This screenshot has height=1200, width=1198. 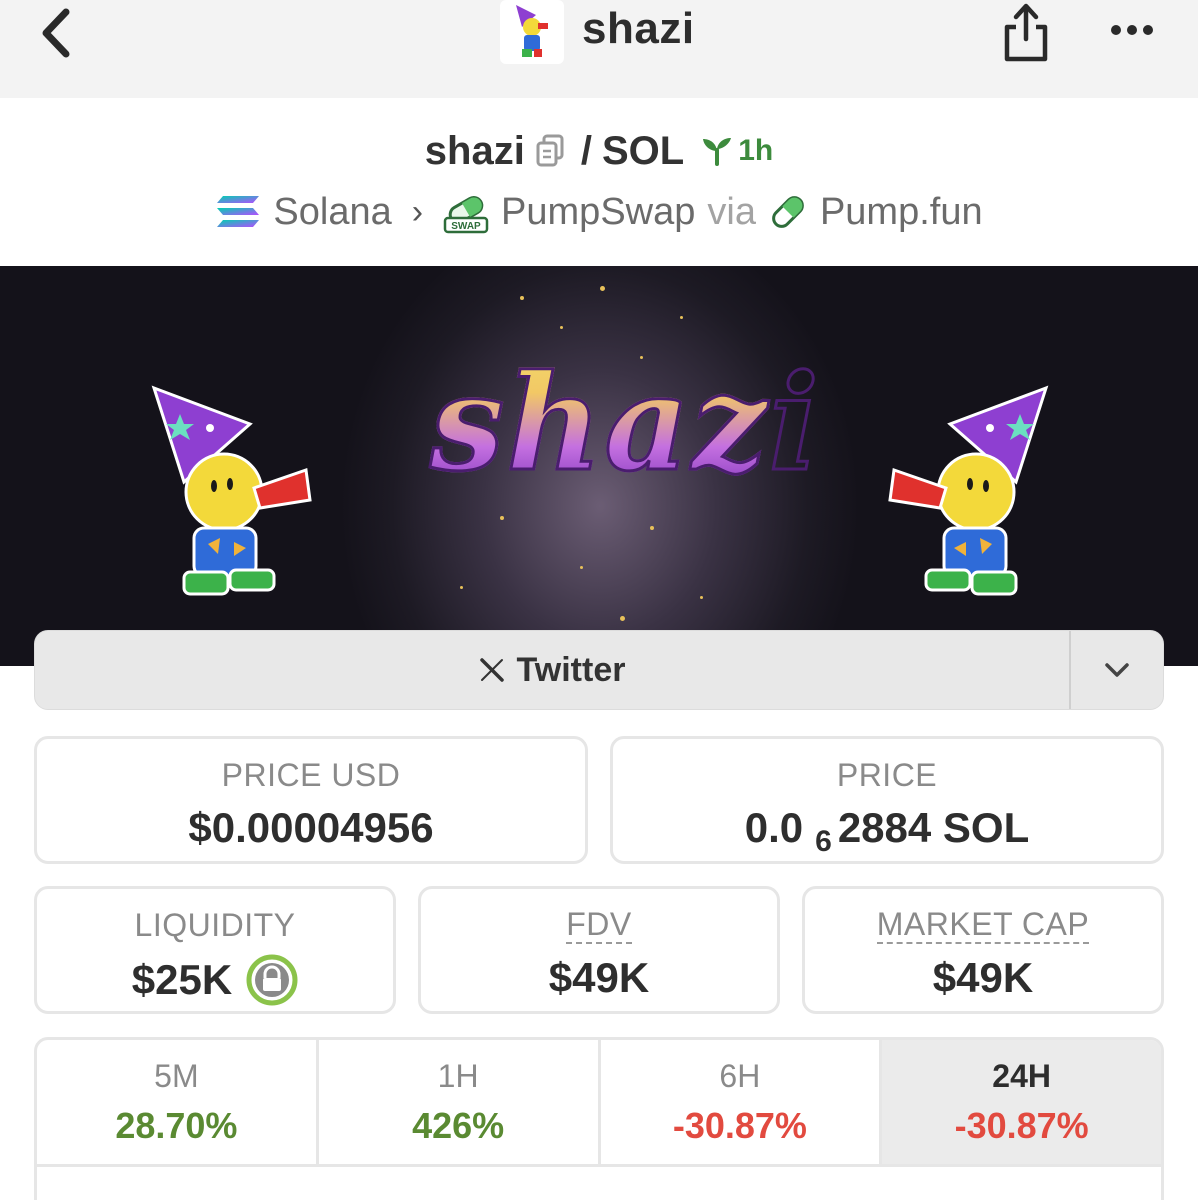 What do you see at coordinates (215, 950) in the screenshot?
I see `liquidity-card: LIQUIDITY $25K` at bounding box center [215, 950].